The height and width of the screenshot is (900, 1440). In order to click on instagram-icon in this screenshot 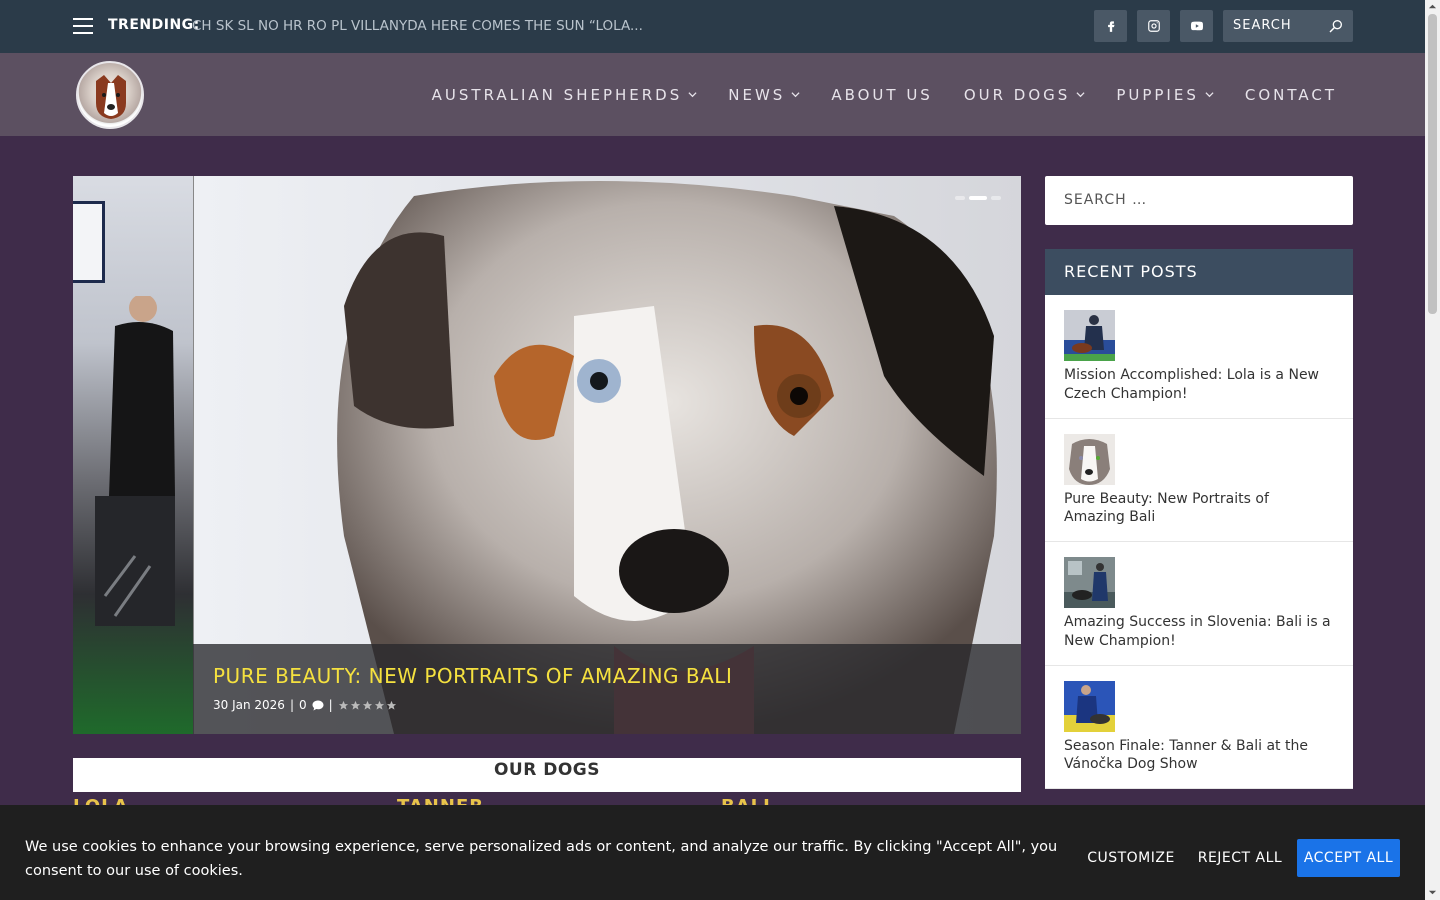, I will do `click(1153, 26)`.